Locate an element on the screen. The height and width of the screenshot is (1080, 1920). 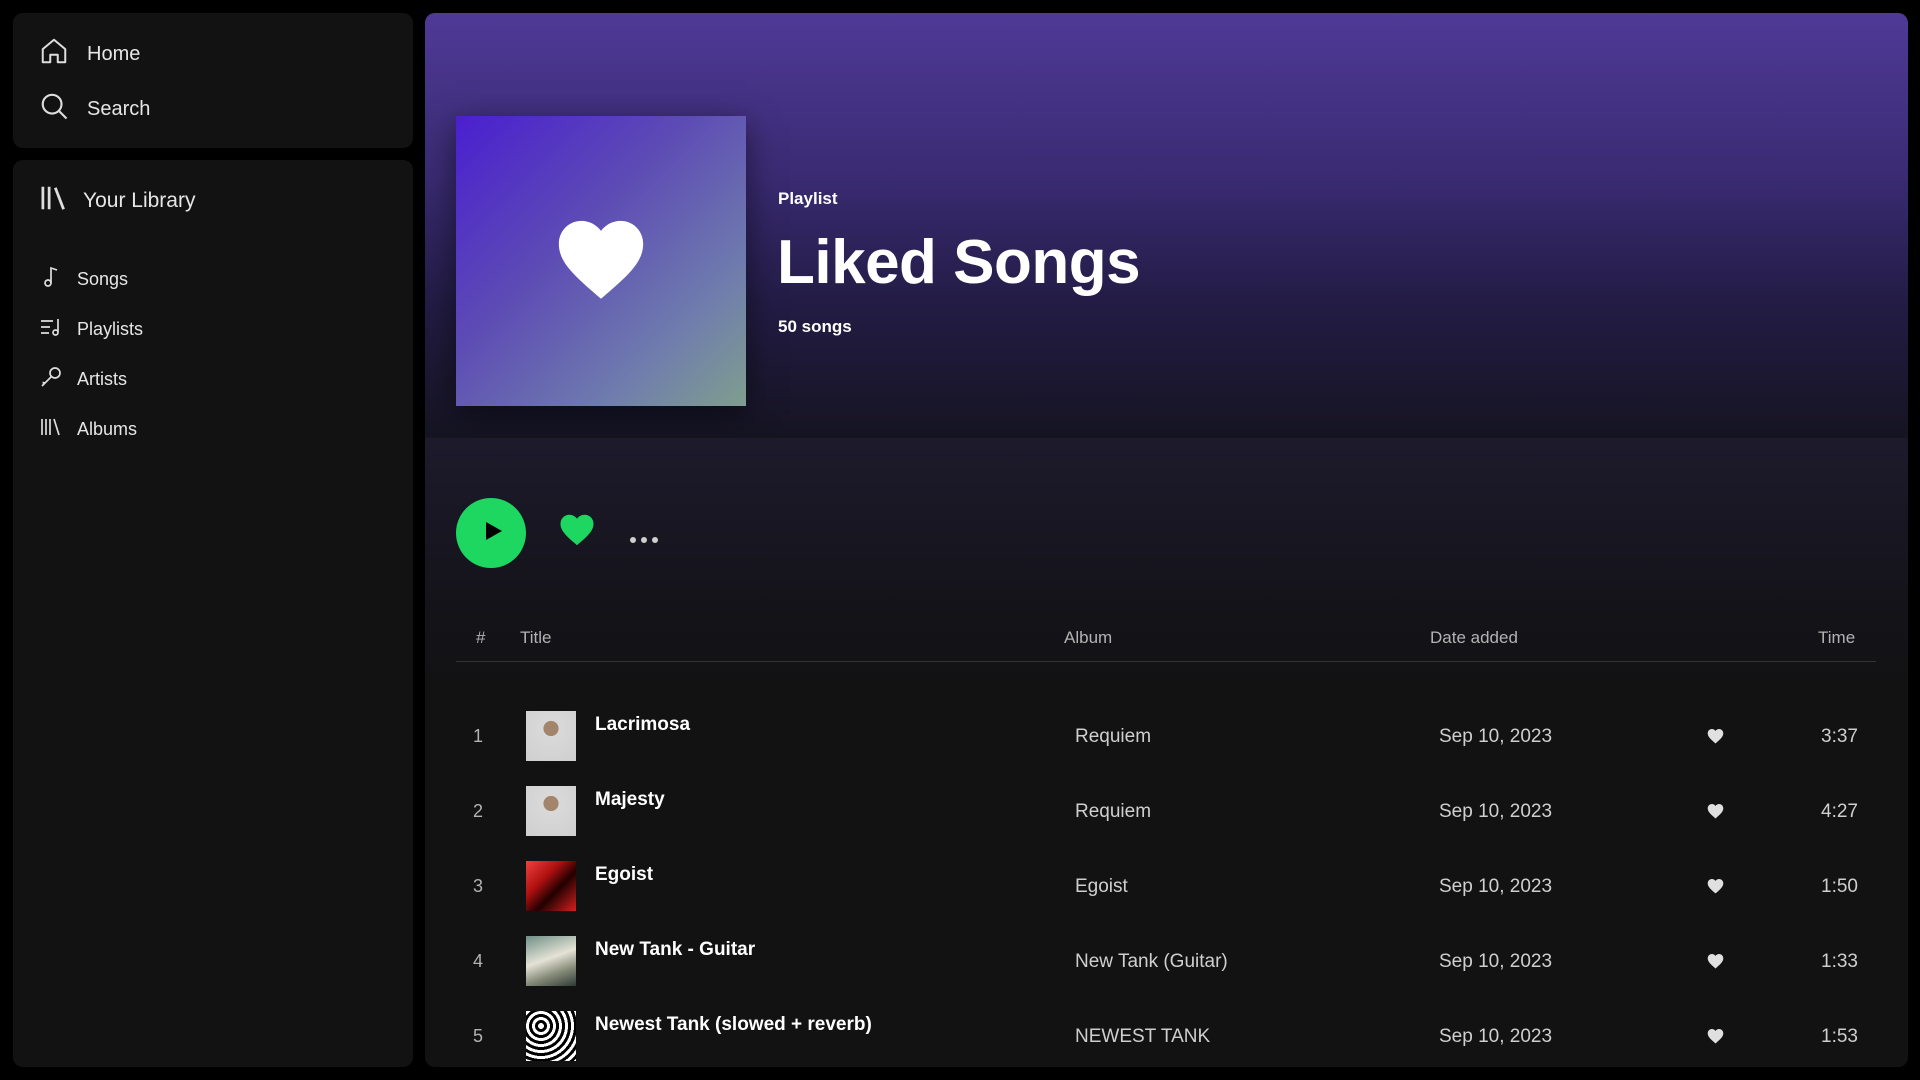
column-header-title: Title is located at coordinates (536, 638).